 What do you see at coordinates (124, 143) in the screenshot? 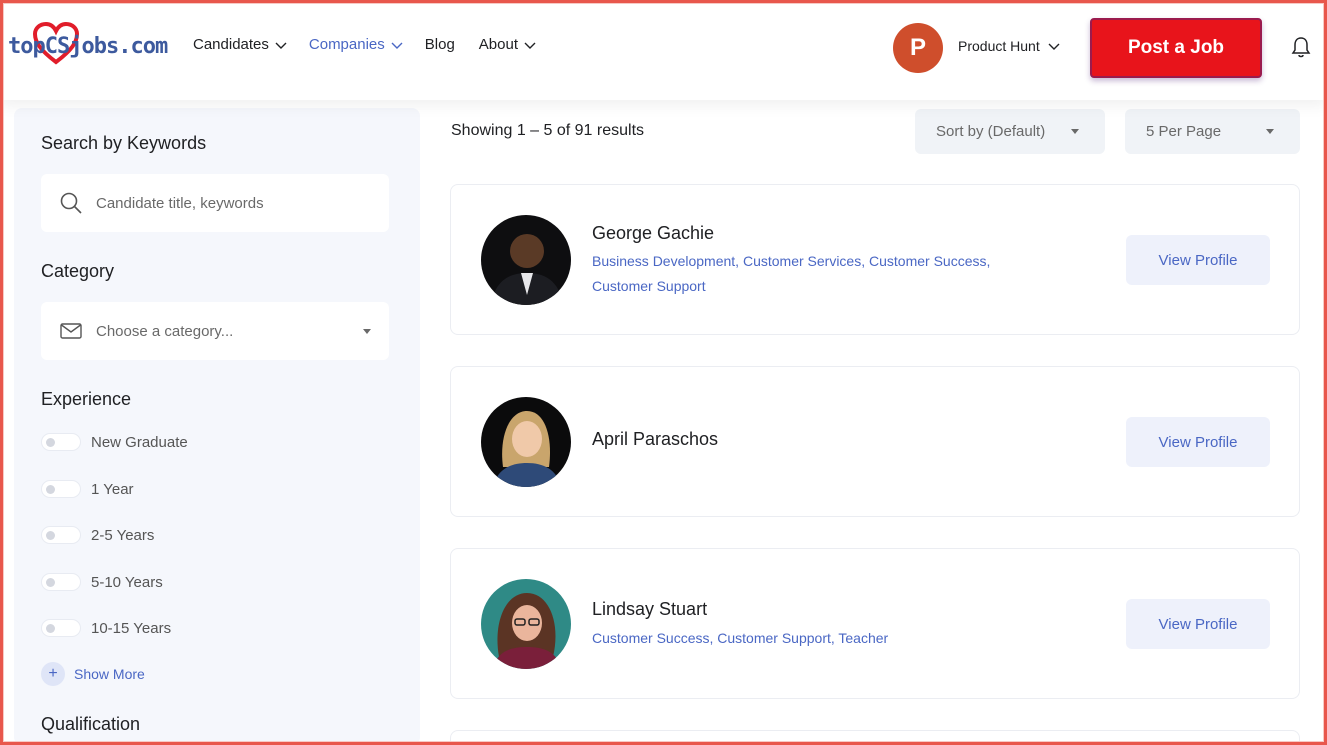
I see `search-heading: Search by Keywords` at bounding box center [124, 143].